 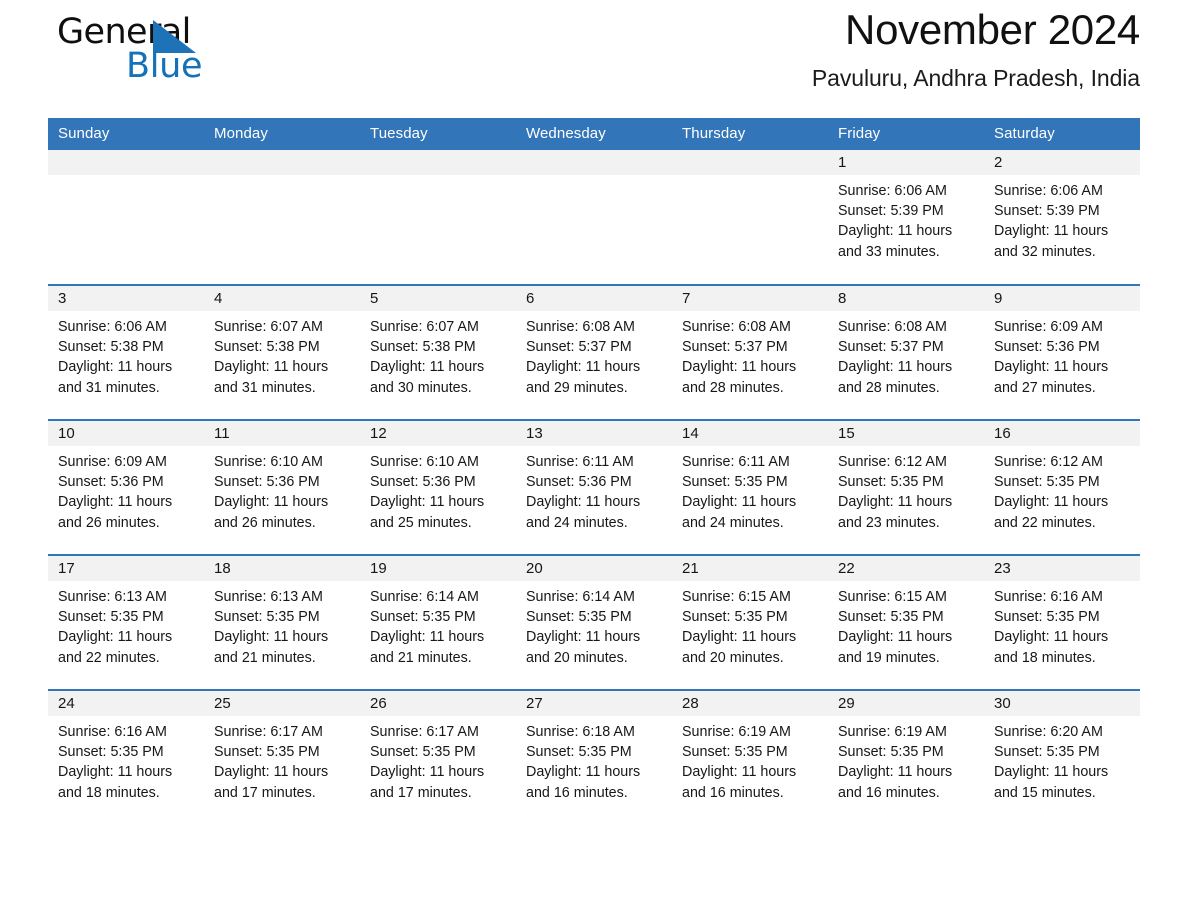 What do you see at coordinates (1045, 251) in the screenshot?
I see `daylight-duration-line2: and 32 minutes.` at bounding box center [1045, 251].